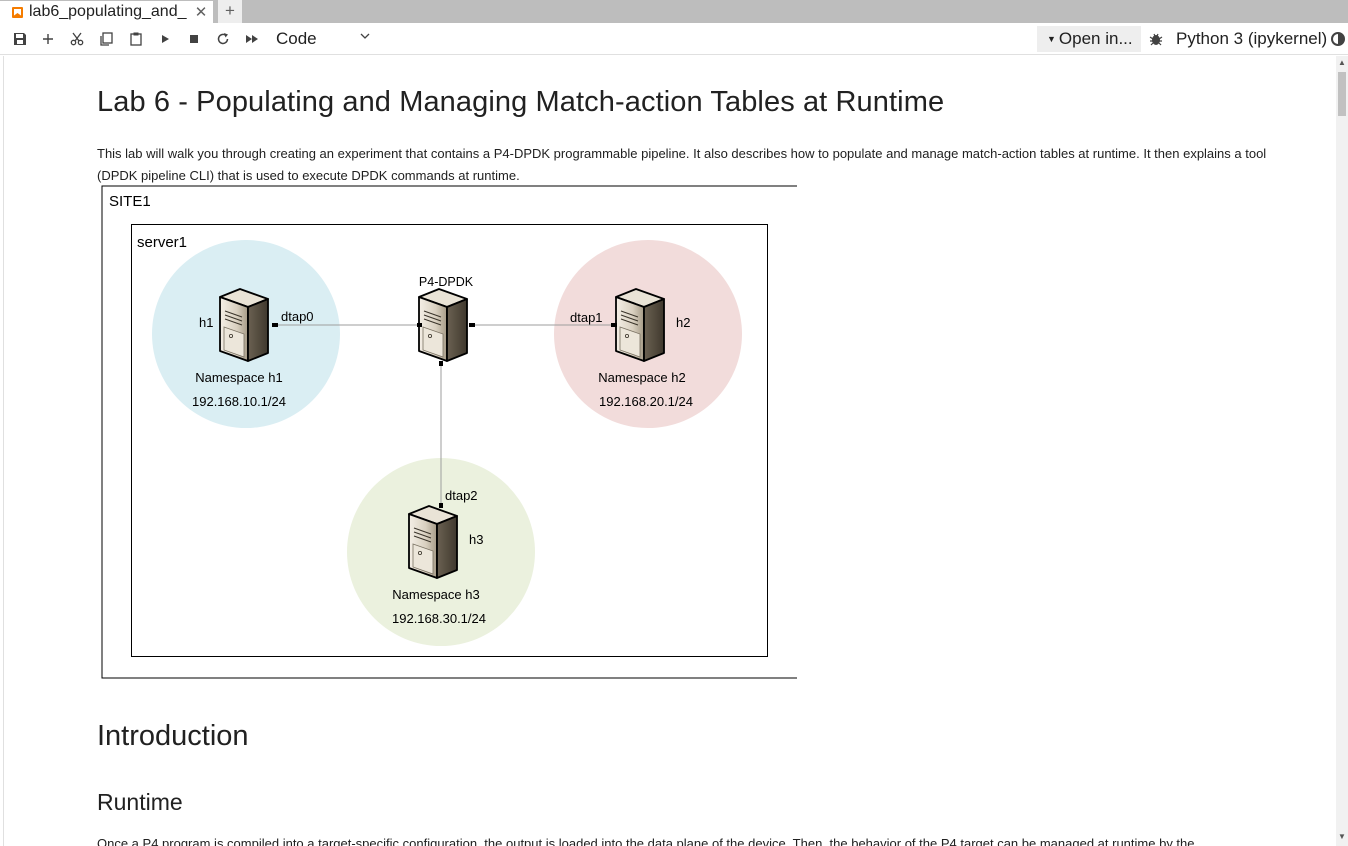  I want to click on port-switch-bottom, so click(441, 363).